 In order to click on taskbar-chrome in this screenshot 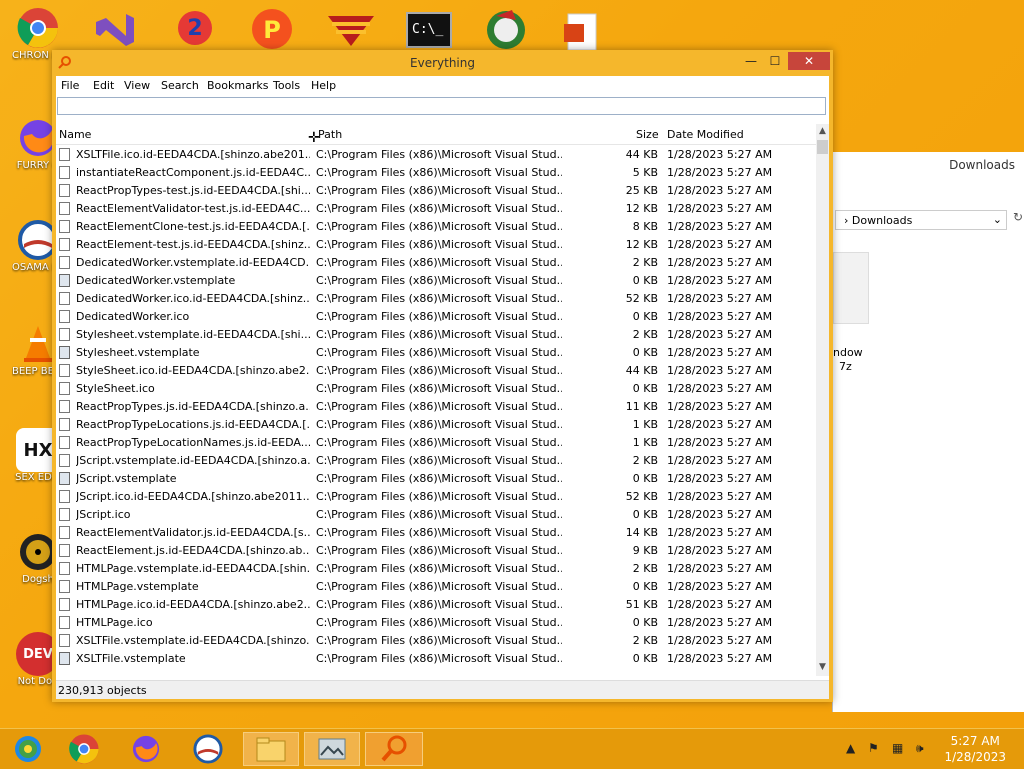, I will do `click(84, 749)`.